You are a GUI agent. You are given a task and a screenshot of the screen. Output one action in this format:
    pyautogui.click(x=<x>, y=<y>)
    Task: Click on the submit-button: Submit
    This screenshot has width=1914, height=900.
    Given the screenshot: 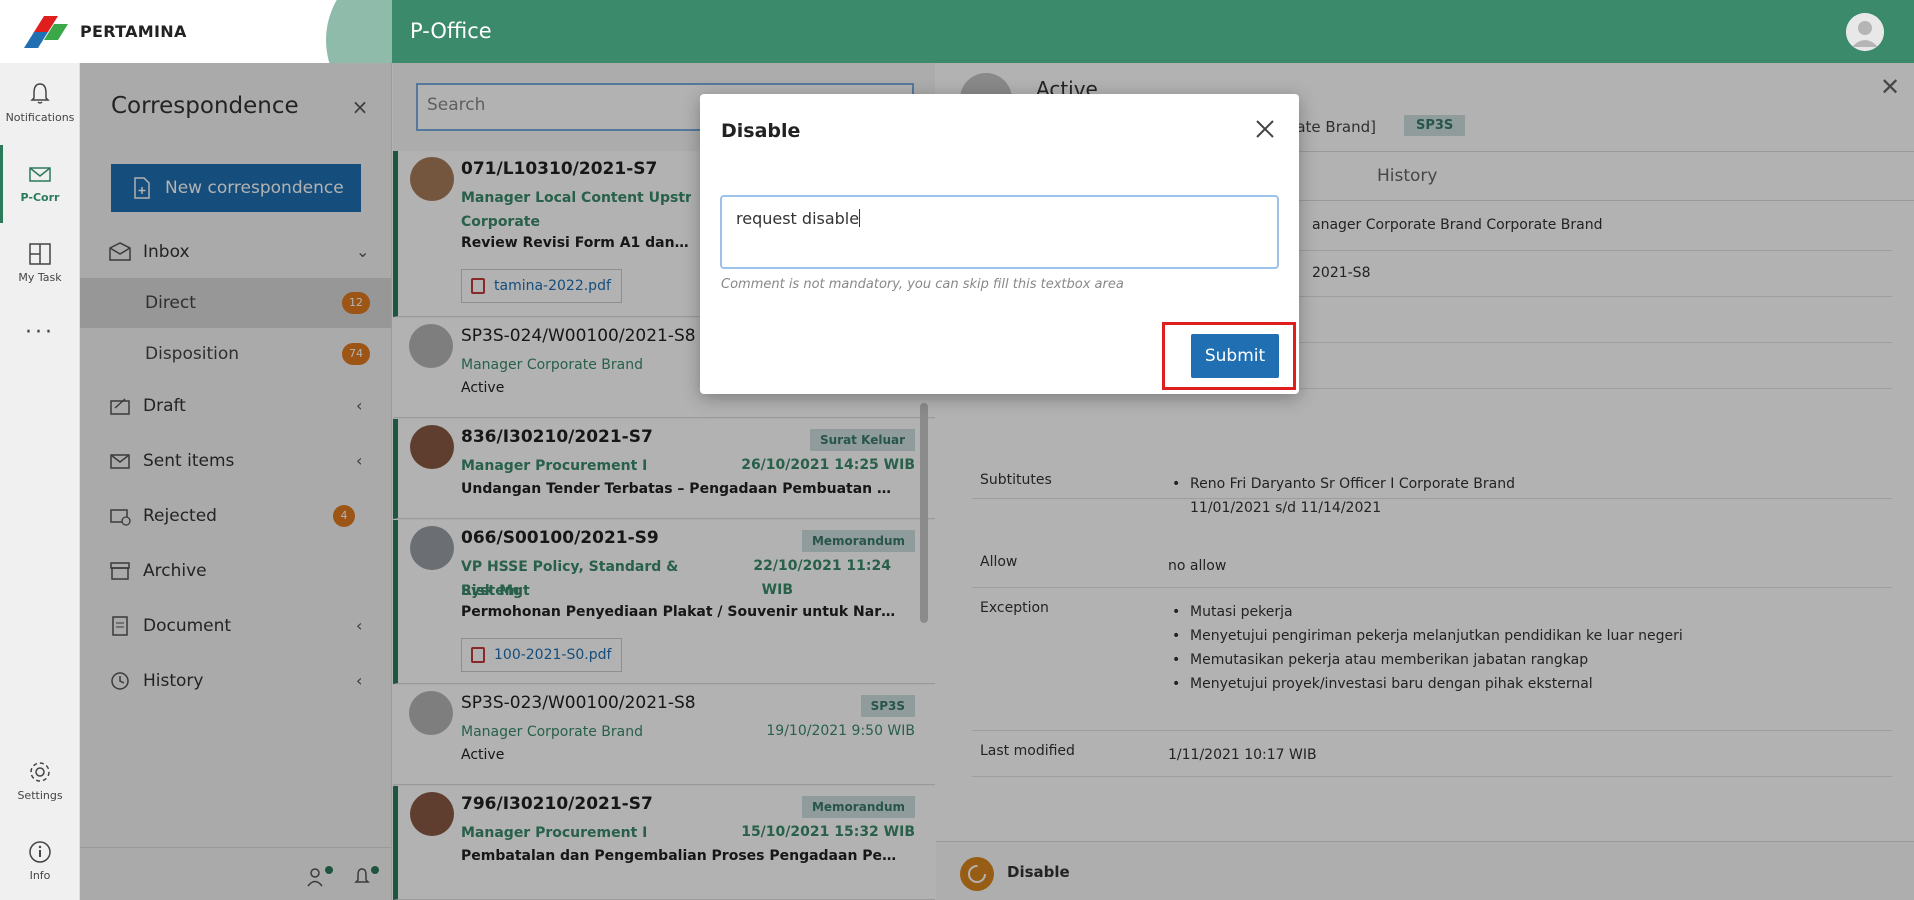 What is the action you would take?
    pyautogui.click(x=1235, y=356)
    